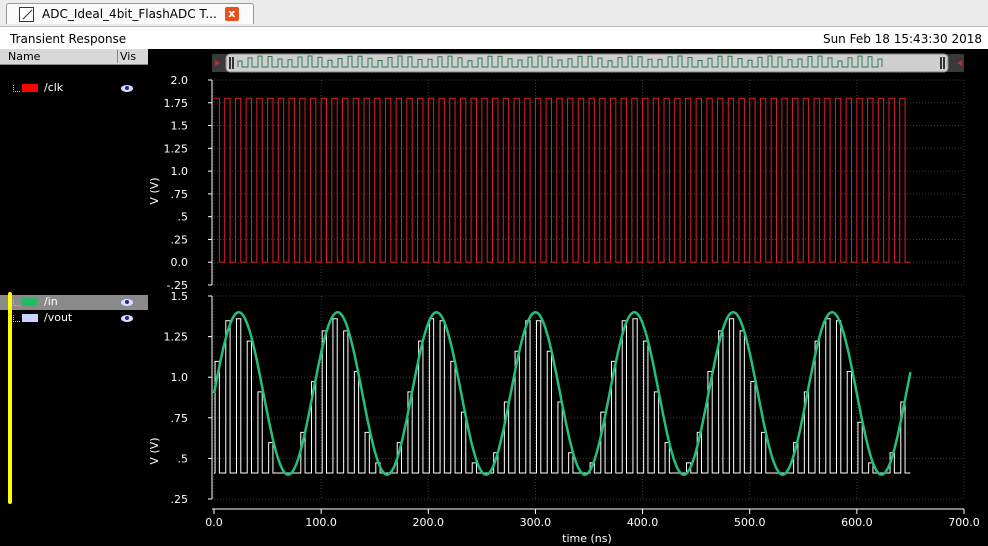  What do you see at coordinates (126, 56) in the screenshot?
I see `column-header-vis: Vis` at bounding box center [126, 56].